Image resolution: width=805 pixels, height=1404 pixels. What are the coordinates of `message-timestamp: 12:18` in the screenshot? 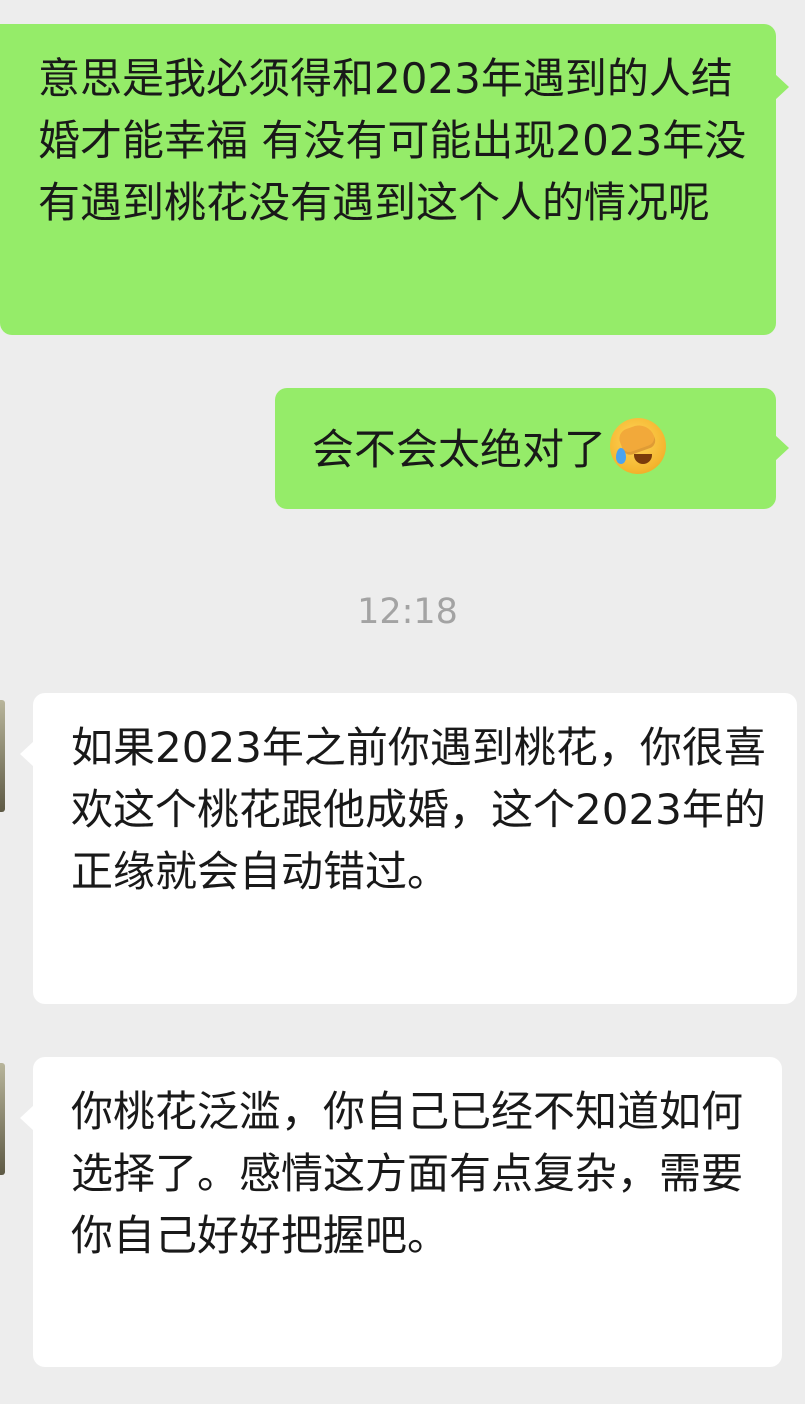 It's located at (407, 612).